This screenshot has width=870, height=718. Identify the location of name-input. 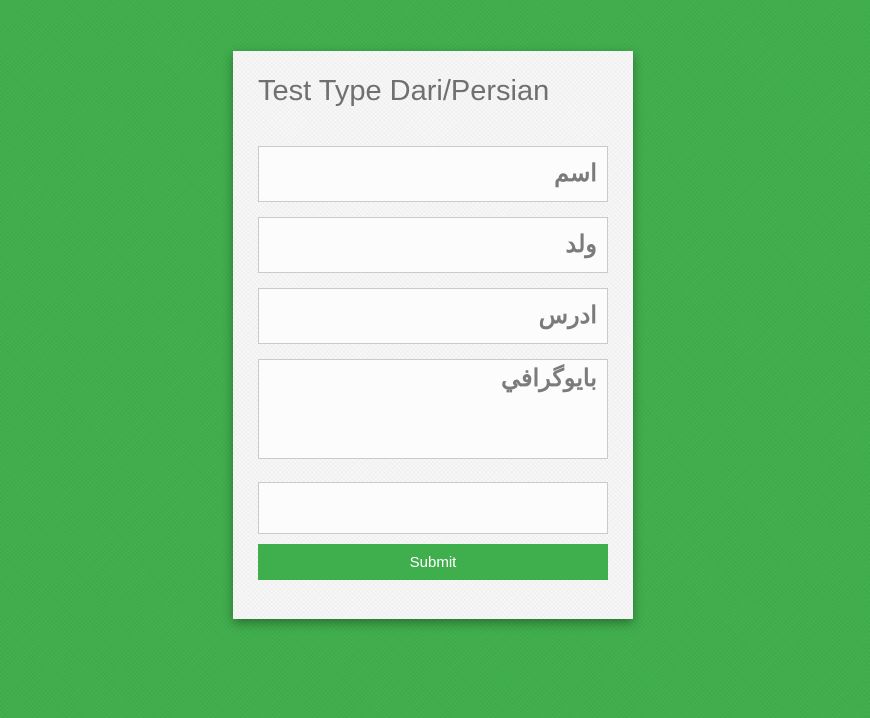
(433, 174).